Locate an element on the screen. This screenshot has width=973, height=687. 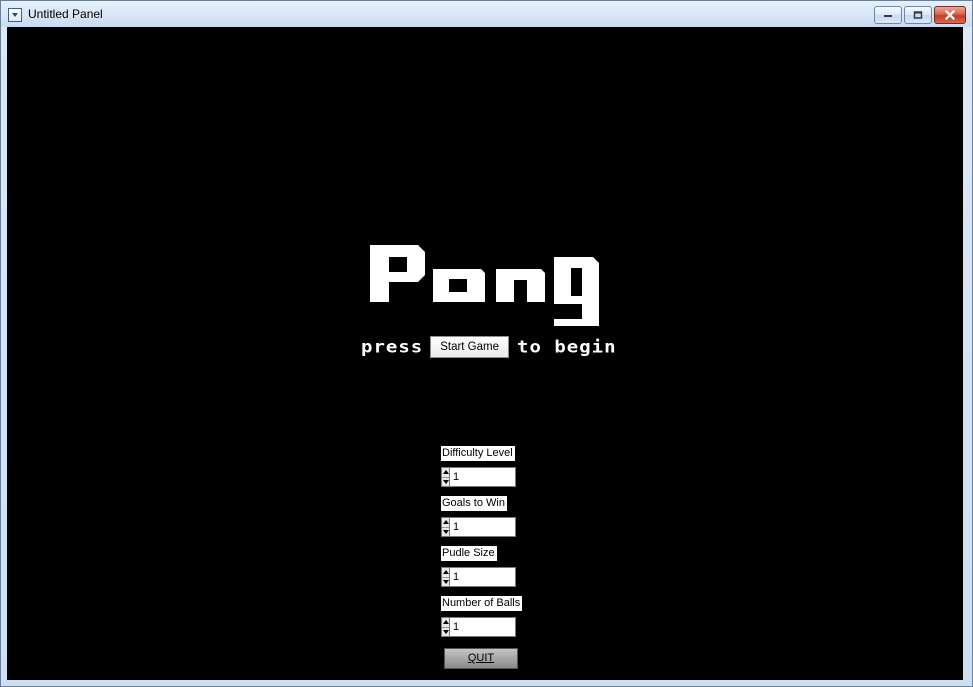
close-button is located at coordinates (950, 15).